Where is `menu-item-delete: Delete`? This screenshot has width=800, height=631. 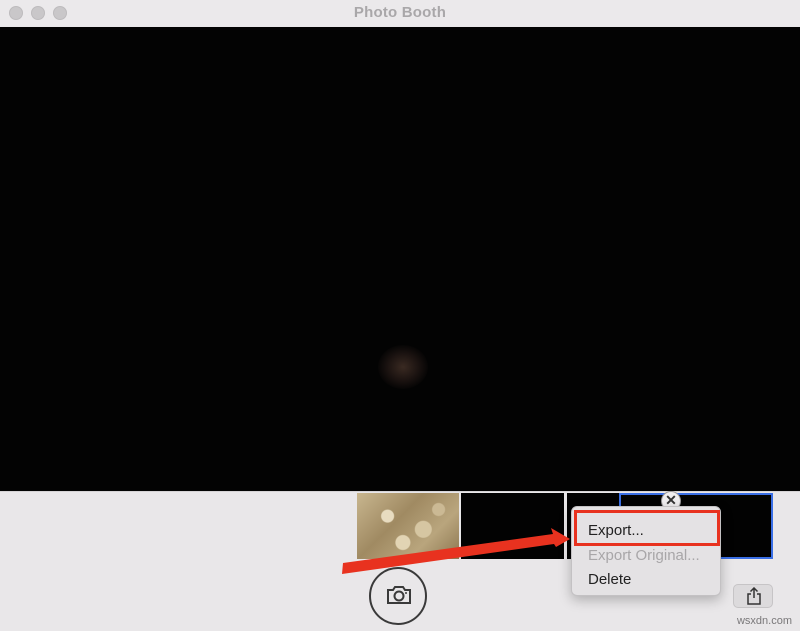
menu-item-delete: Delete is located at coordinates (609, 579).